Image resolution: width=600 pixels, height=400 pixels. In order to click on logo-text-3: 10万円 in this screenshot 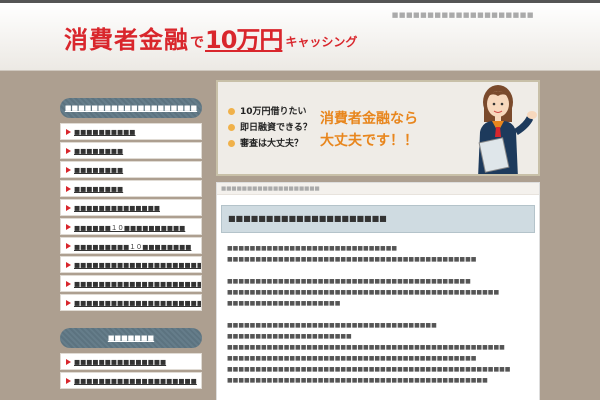, I will do `click(244, 40)`.